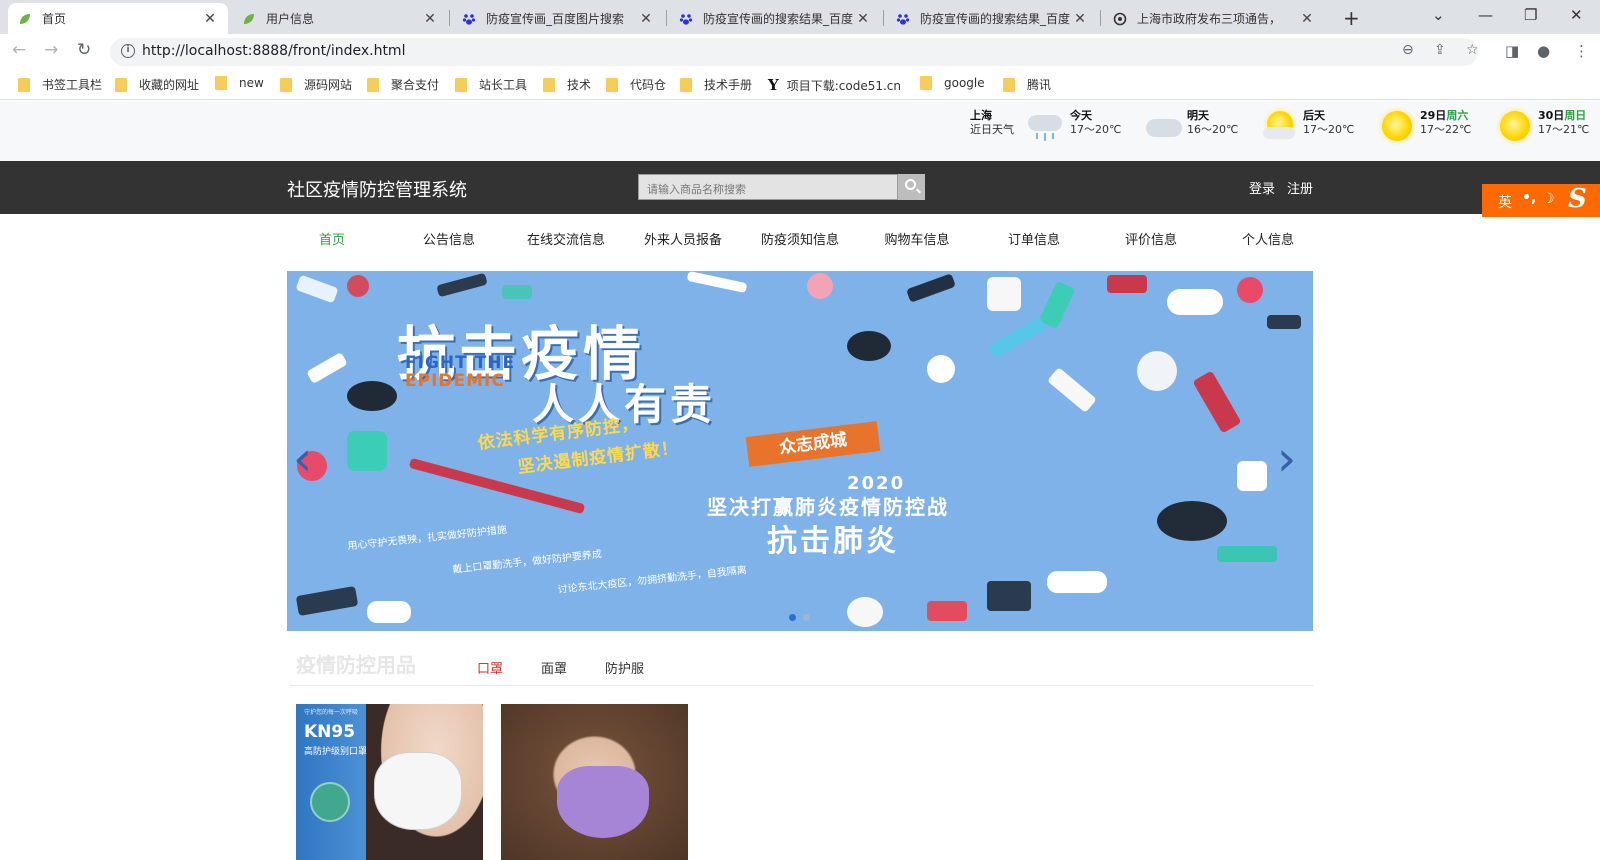 This screenshot has width=1600, height=860. Describe the element at coordinates (1543, 51) in the screenshot. I see `profile-avatar-icon: ●` at that location.